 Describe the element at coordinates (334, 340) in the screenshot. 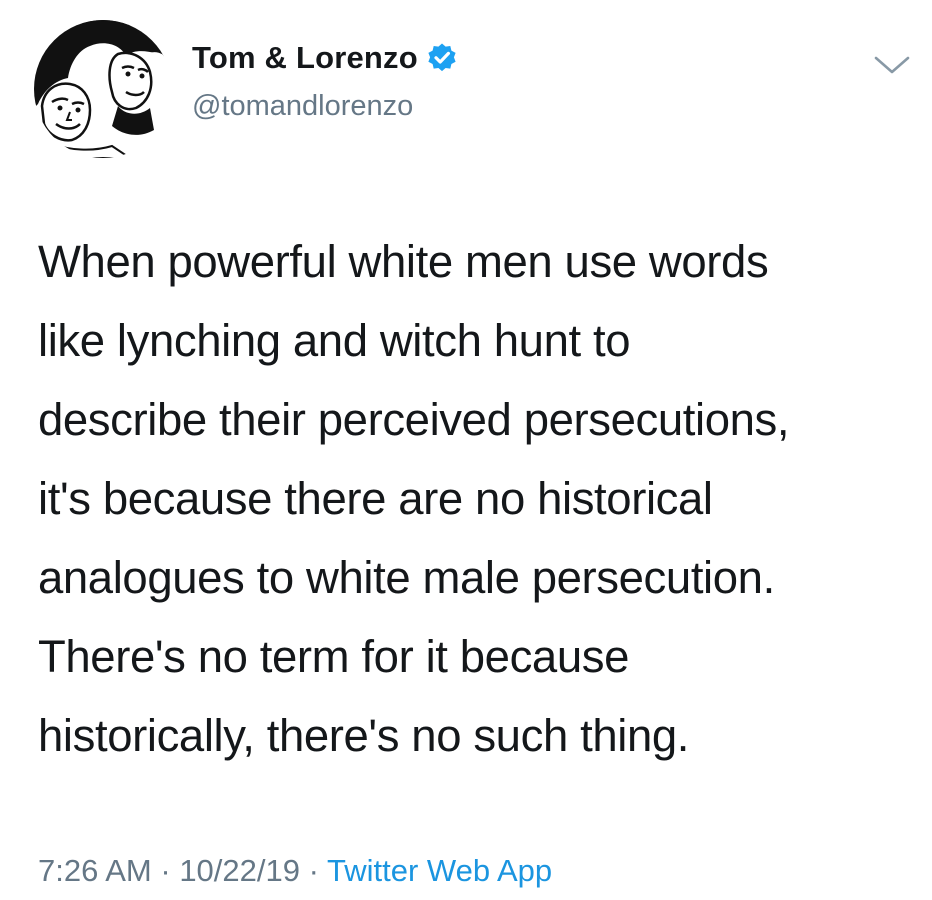

I see `tweet-text-line: like lynching and witch hunt to` at that location.